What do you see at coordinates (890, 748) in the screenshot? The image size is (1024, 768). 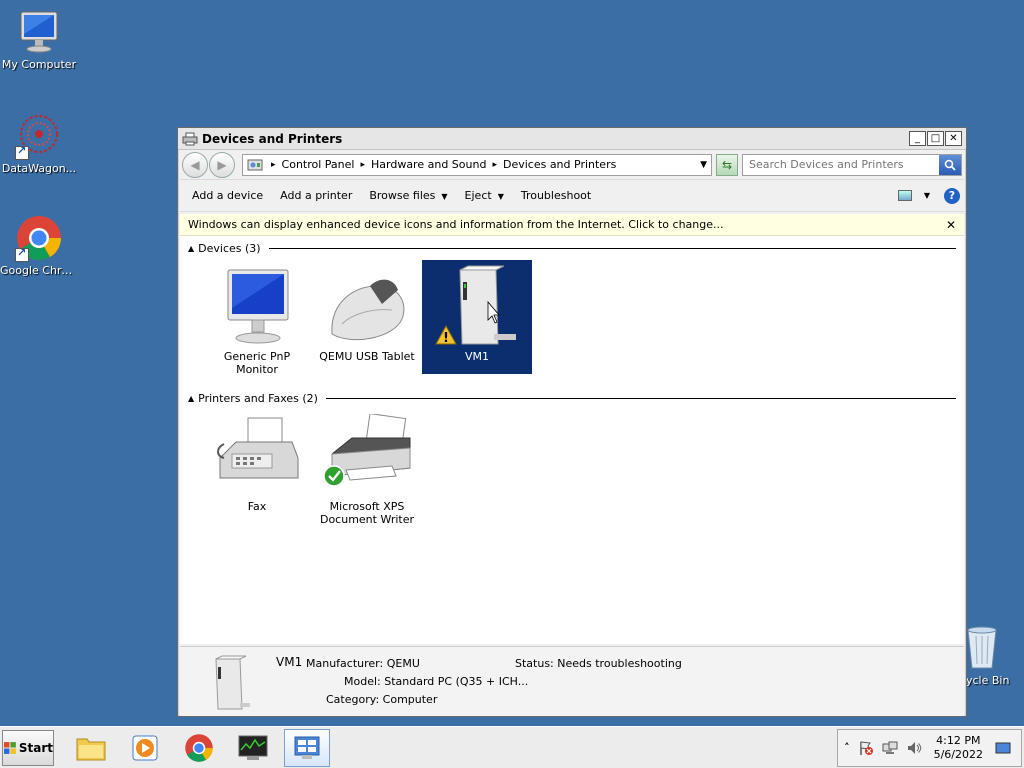 I see `network-icon` at bounding box center [890, 748].